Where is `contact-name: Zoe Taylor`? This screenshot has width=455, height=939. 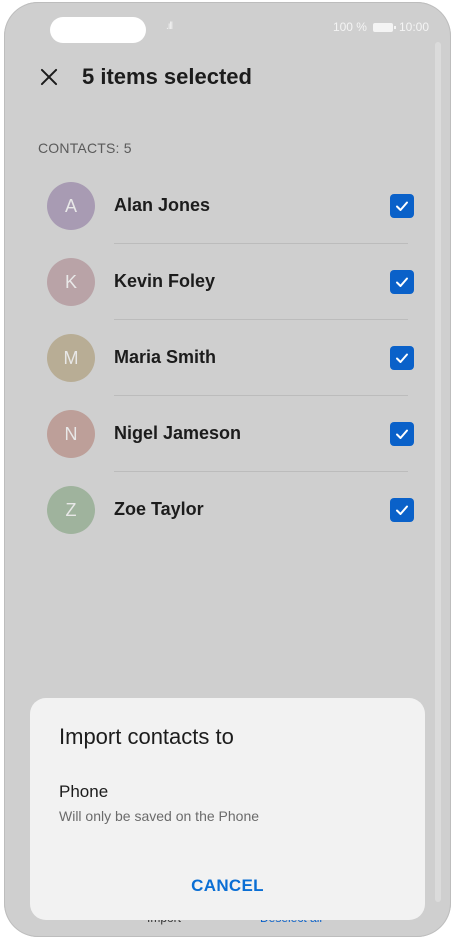 contact-name: Zoe Taylor is located at coordinates (159, 509).